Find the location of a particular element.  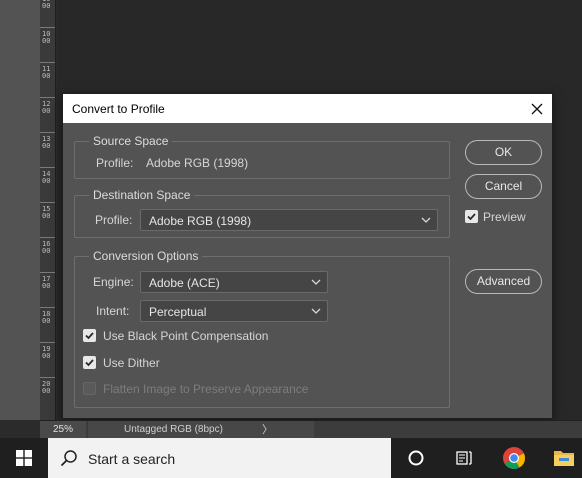

cortana-button is located at coordinates (416, 458).